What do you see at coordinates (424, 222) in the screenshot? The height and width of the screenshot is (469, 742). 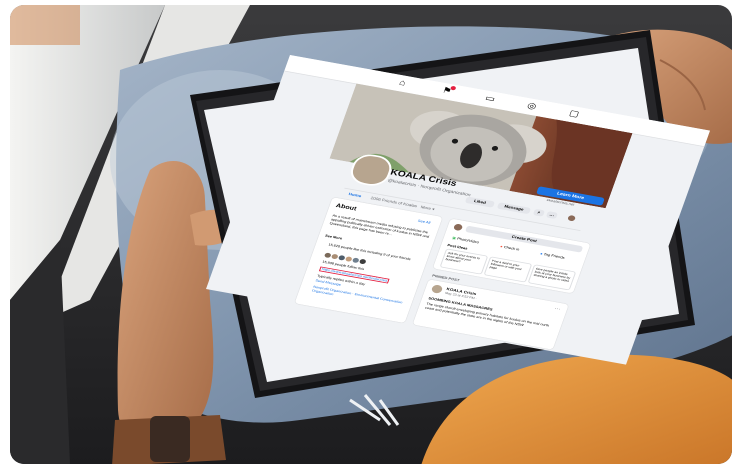 I see `about-see-all-link: See All` at bounding box center [424, 222].